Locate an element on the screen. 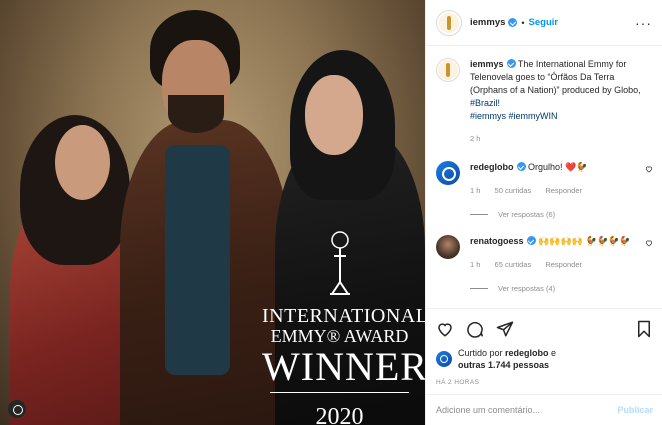  liked-others: outras 1.744 pessoas is located at coordinates (503, 365).